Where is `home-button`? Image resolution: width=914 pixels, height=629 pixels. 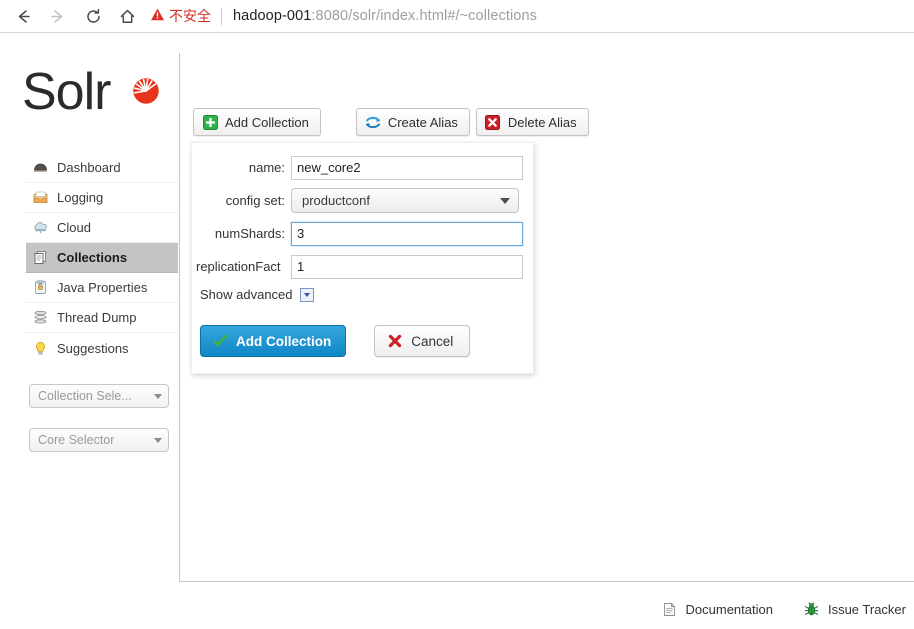
home-button is located at coordinates (127, 16).